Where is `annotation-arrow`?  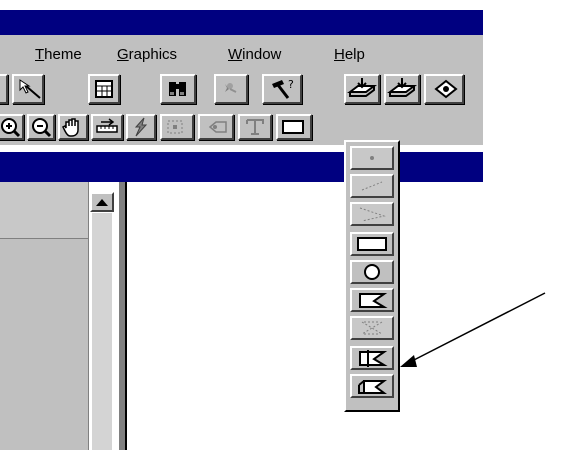 annotation-arrow is located at coordinates (473, 329).